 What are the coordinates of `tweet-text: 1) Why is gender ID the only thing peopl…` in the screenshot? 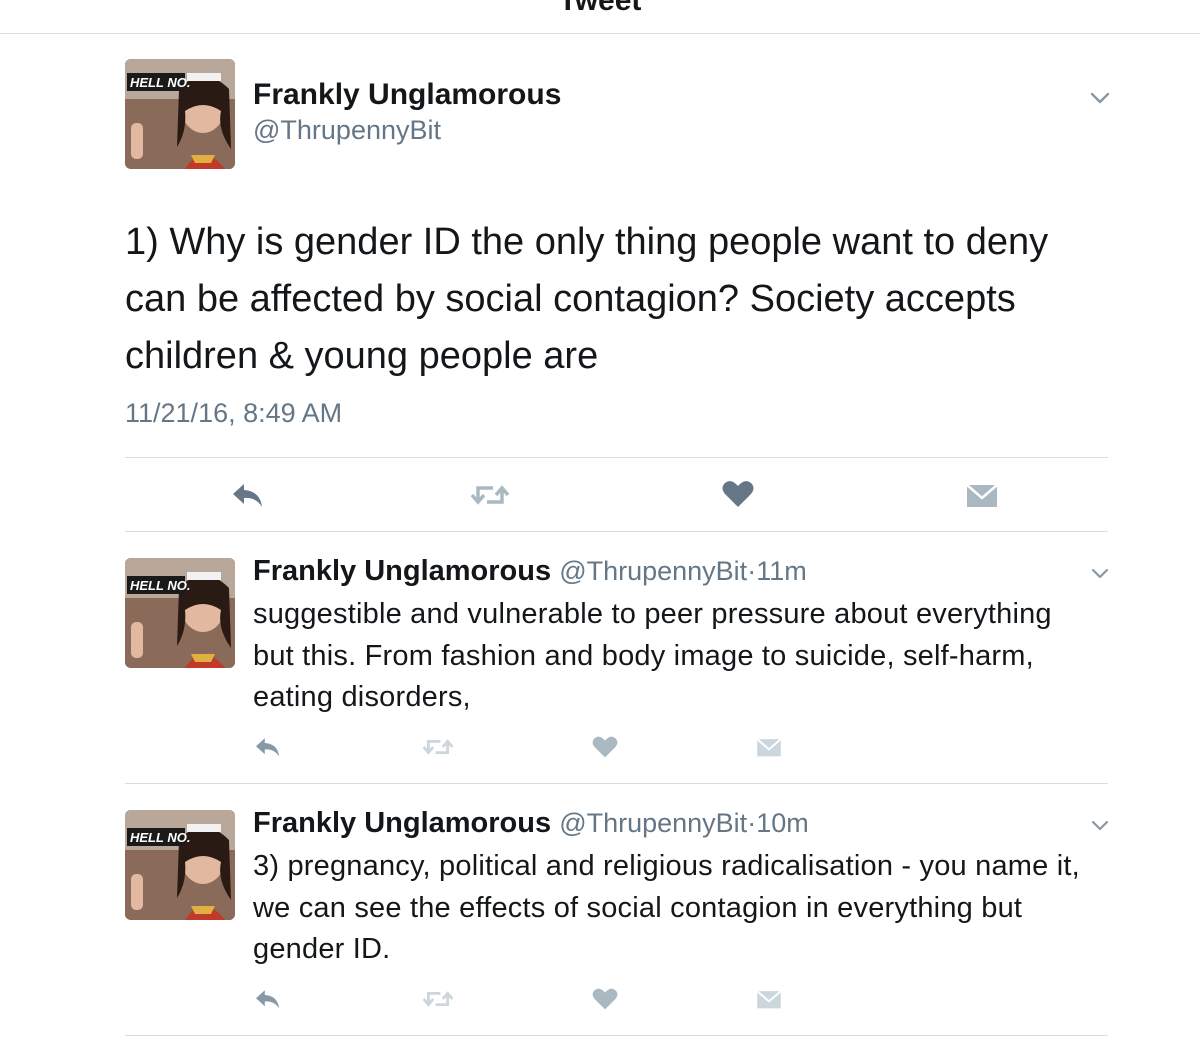 It's located at (587, 299).